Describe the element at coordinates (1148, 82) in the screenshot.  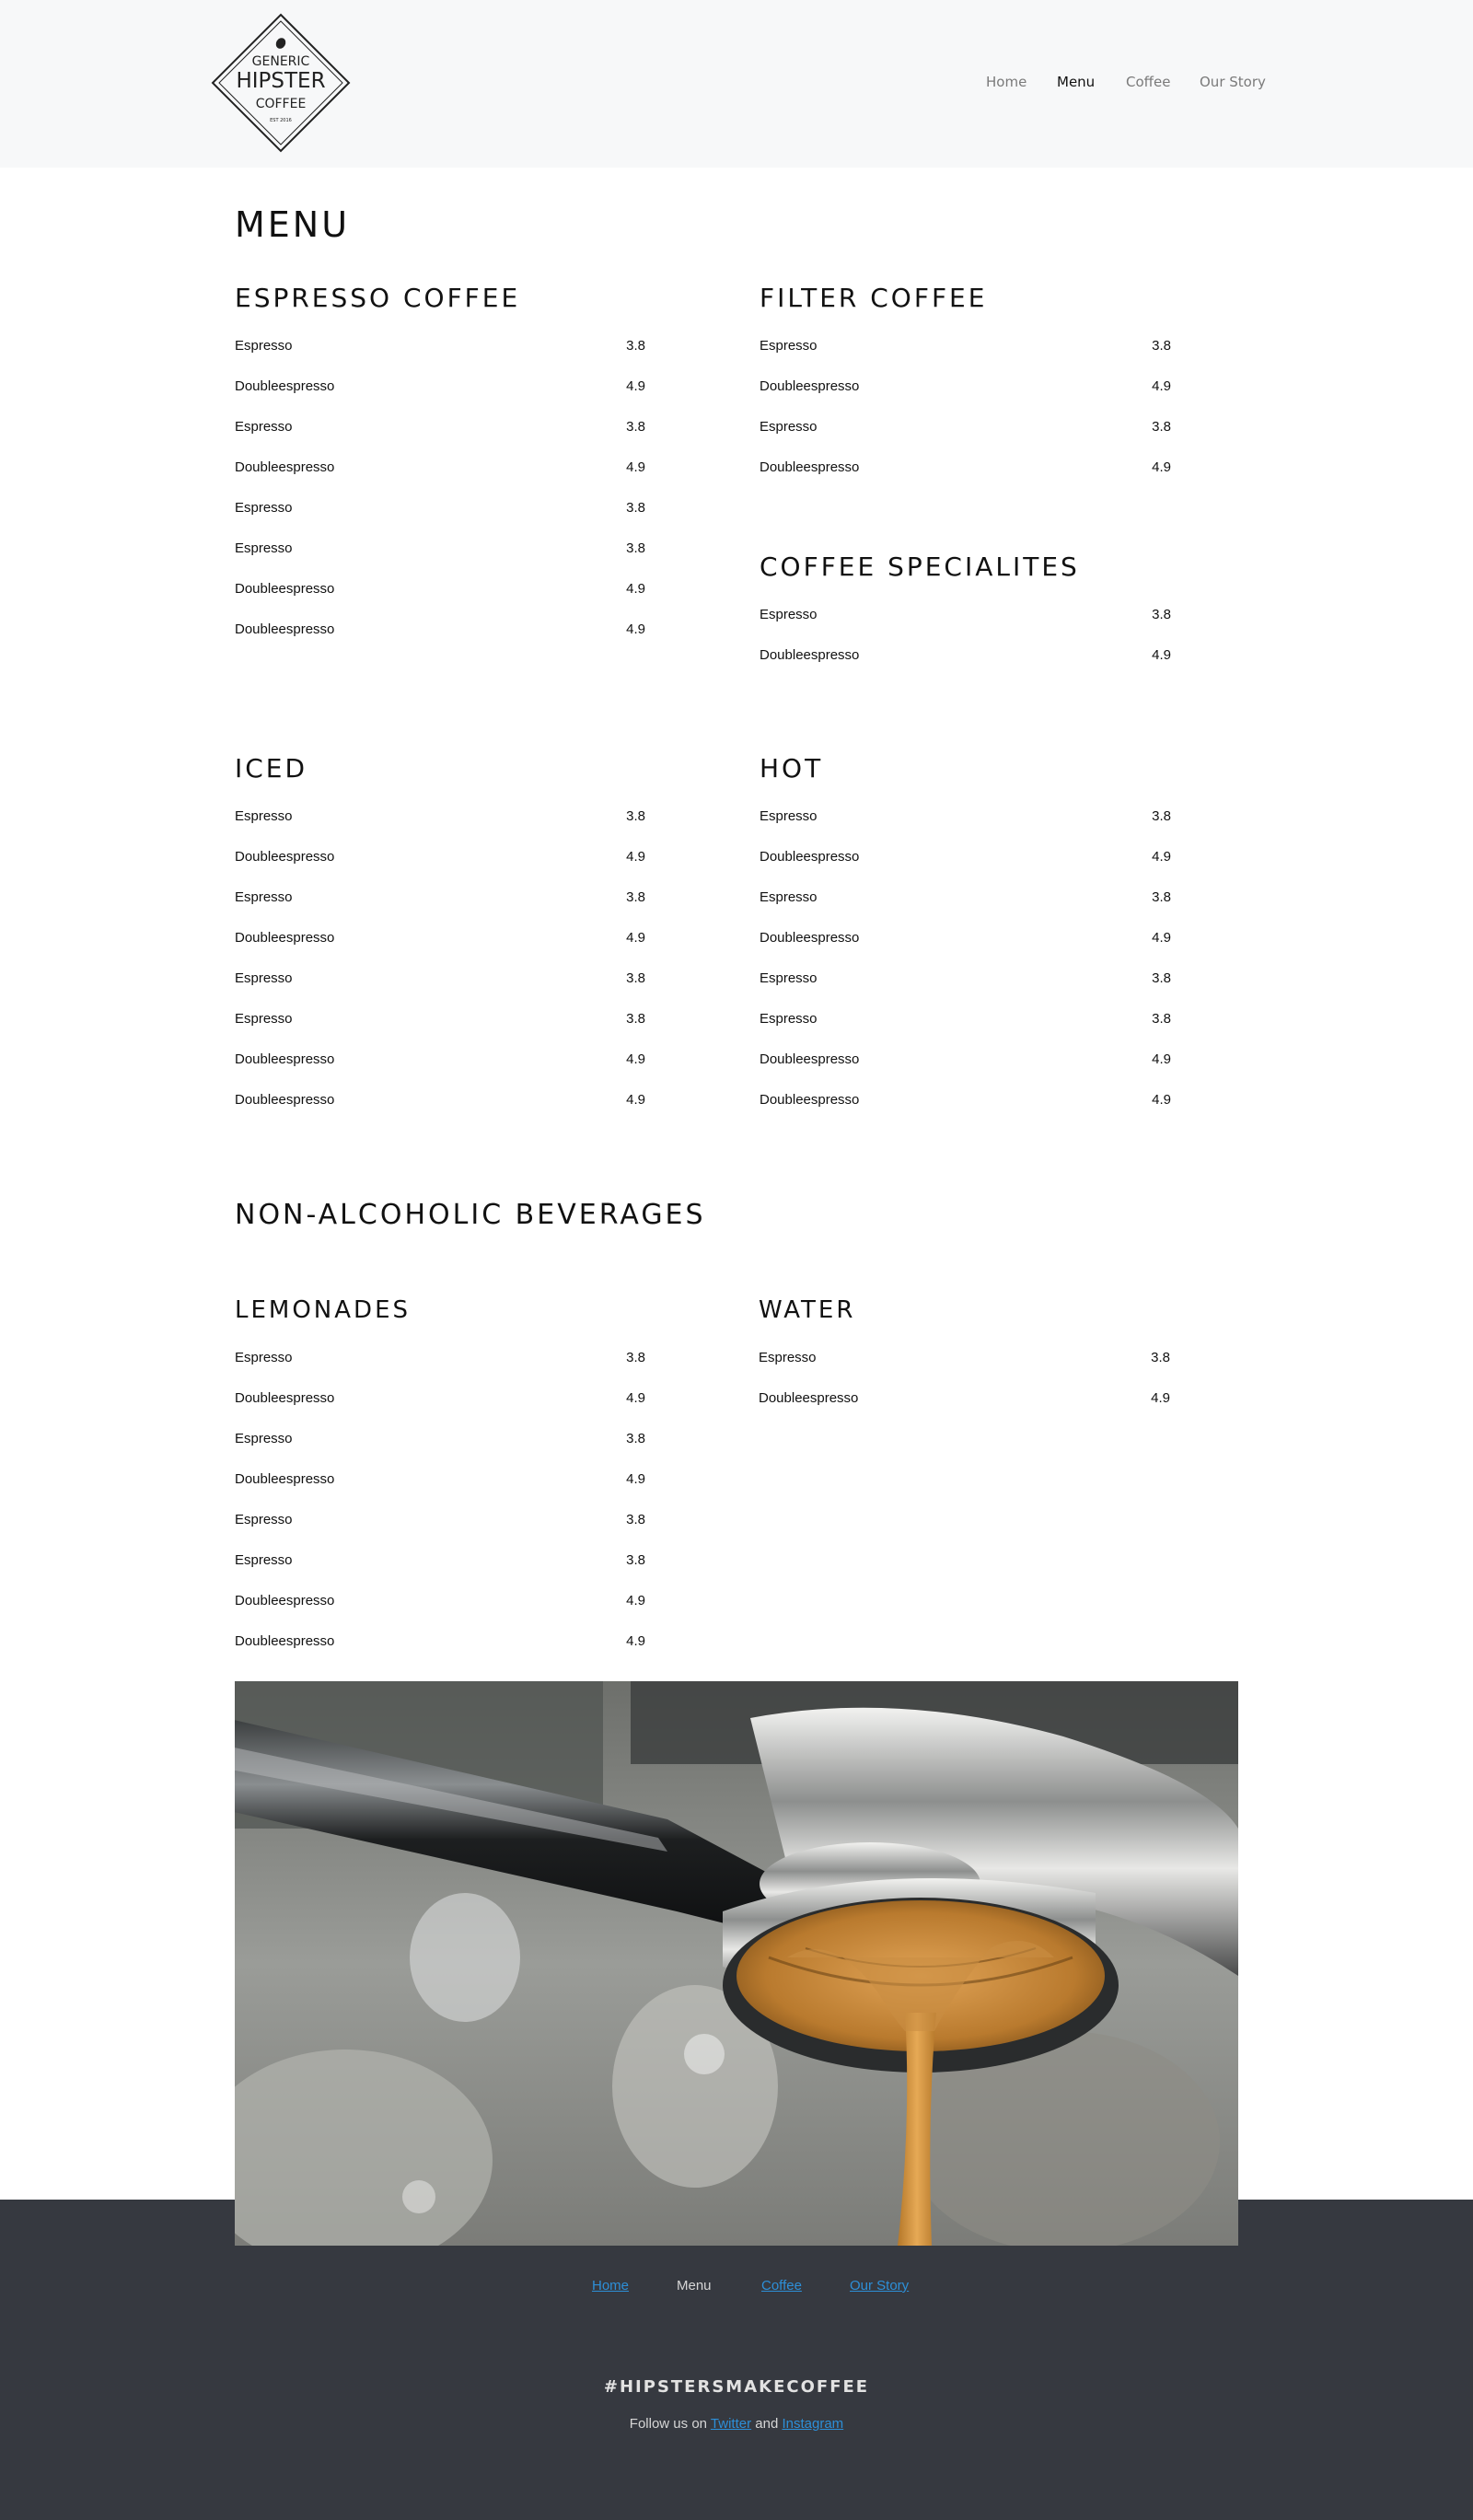
I see `nav-coffee: Coffee` at that location.